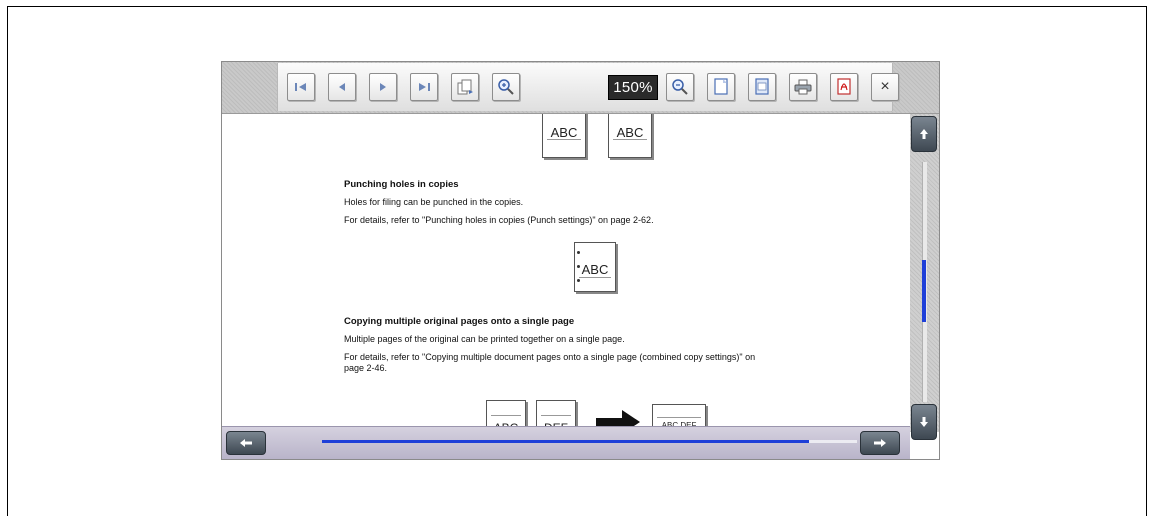 Image resolution: width=1152 pixels, height=516 pixels. I want to click on pdf-icon, so click(844, 86).